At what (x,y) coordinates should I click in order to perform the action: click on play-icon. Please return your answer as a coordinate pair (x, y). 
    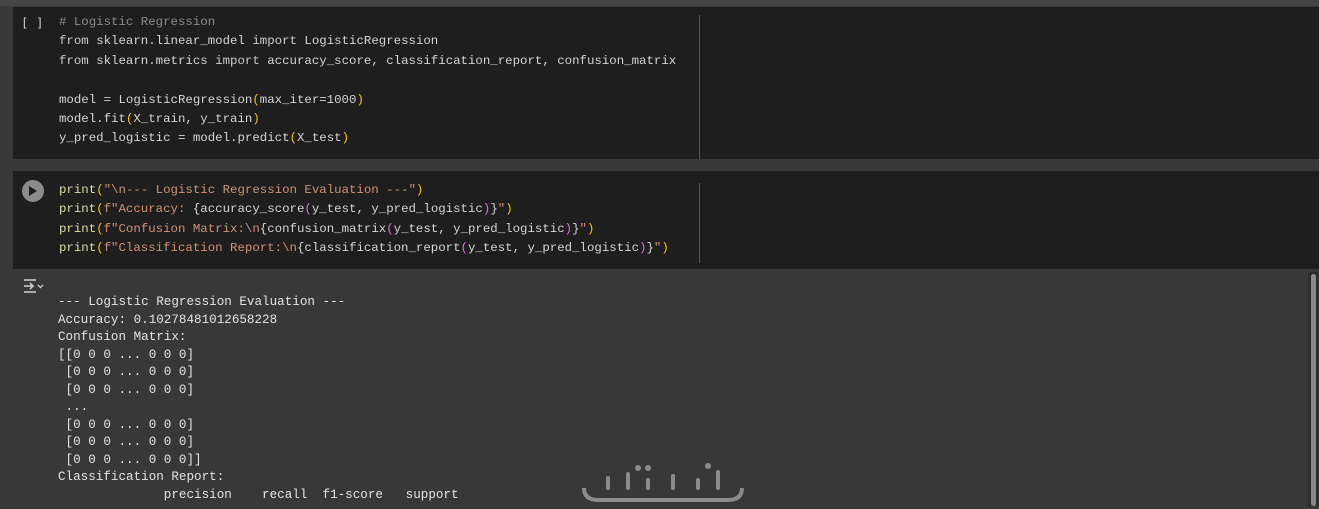
    Looking at the image, I should click on (33, 191).